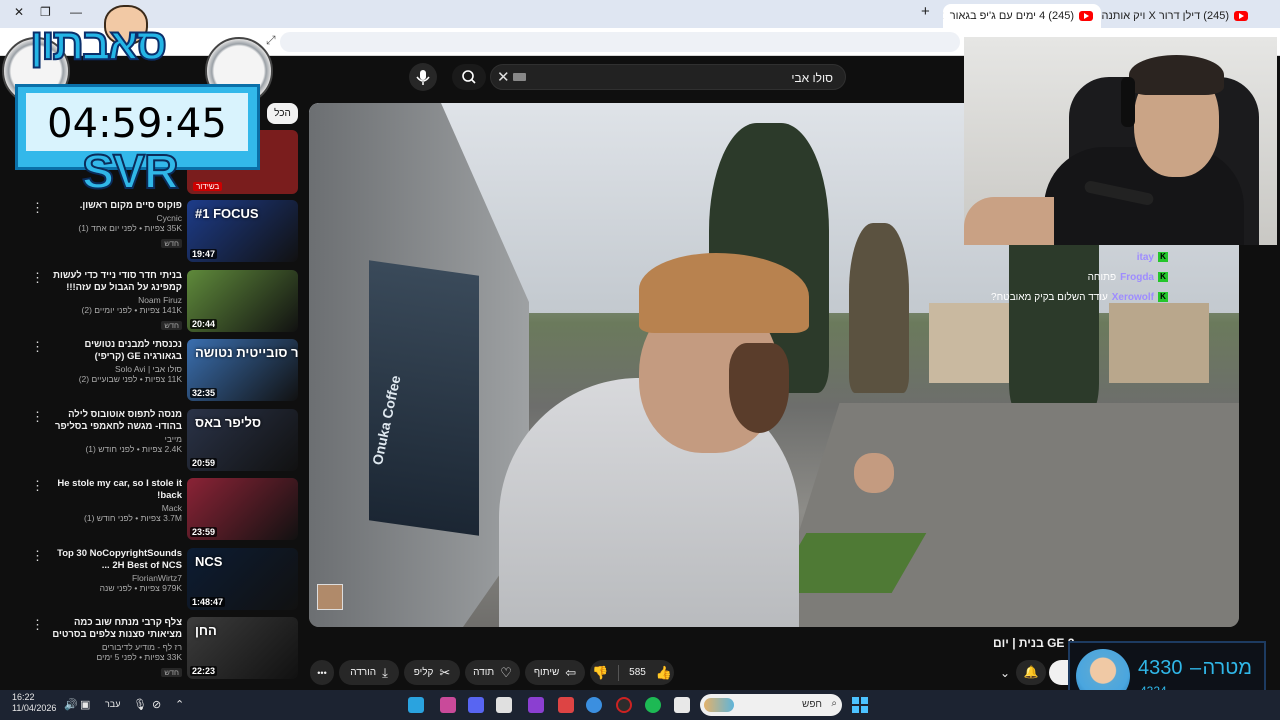  Describe the element at coordinates (242, 648) in the screenshot. I see `related-video-thumbnail: החן 22:23` at that location.